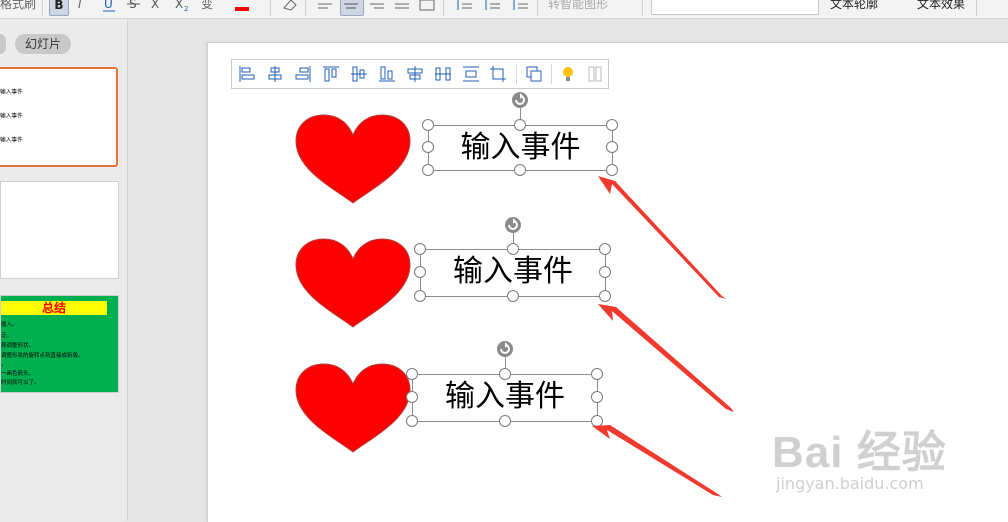 The image size is (1008, 522). Describe the element at coordinates (59, 8) in the screenshot. I see `bold-button: B` at that location.